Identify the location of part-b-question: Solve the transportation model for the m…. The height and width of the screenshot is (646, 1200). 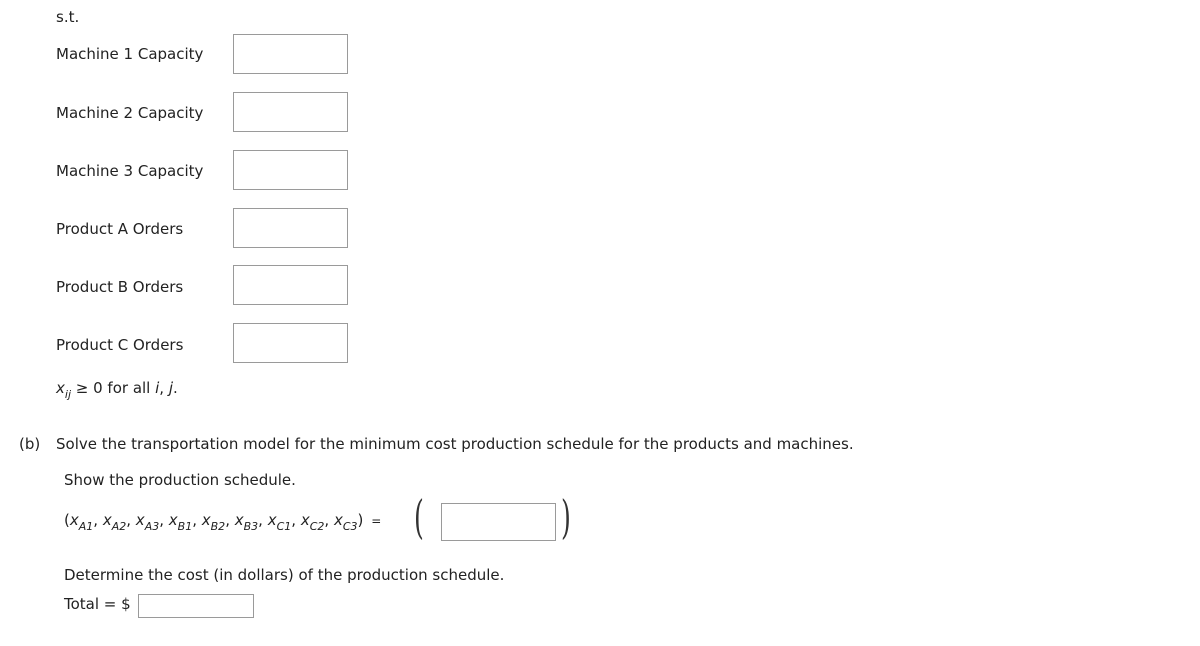
(455, 444).